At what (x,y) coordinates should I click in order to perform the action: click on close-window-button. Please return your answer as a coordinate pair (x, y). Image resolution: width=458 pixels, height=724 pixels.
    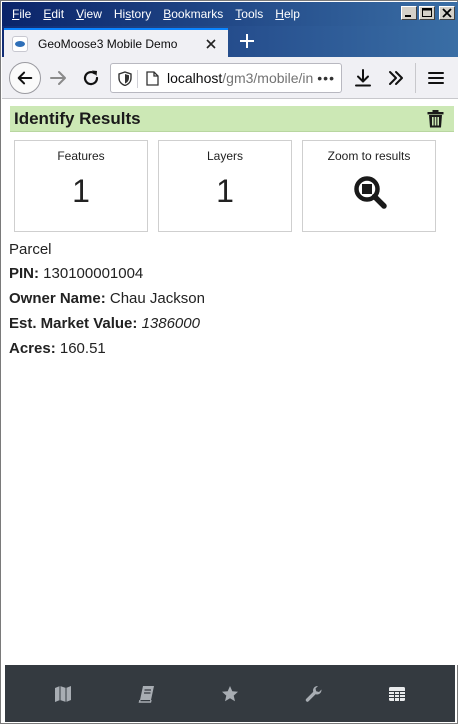
    Looking at the image, I should click on (447, 13).